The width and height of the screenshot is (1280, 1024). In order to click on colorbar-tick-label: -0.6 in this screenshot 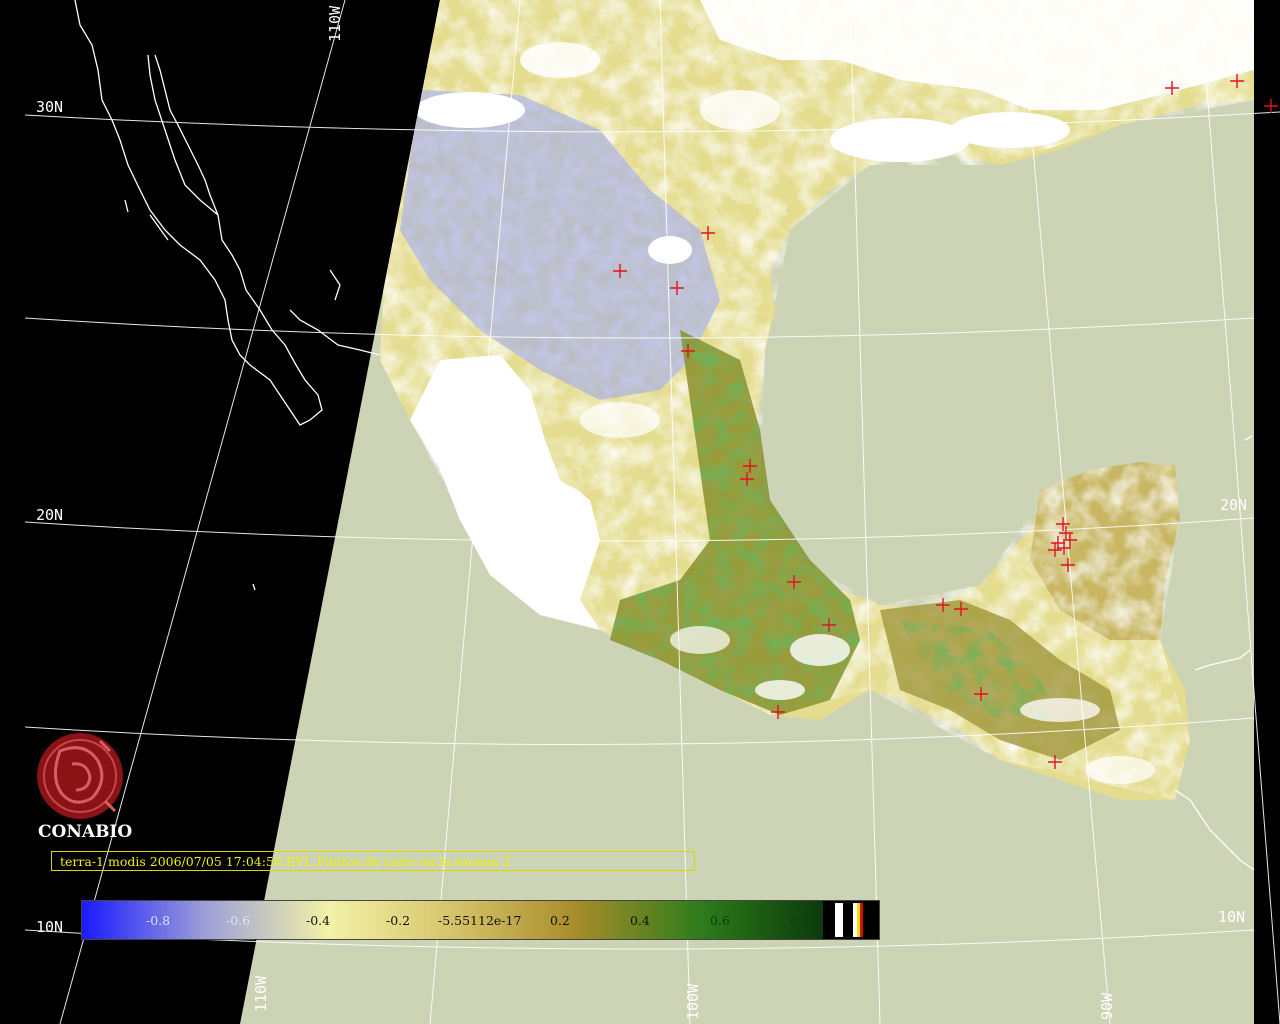, I will do `click(238, 920)`.